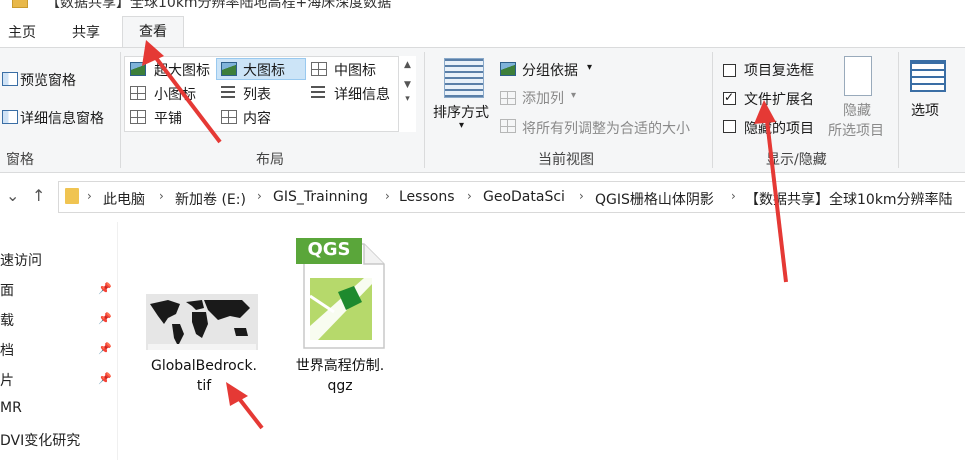  I want to click on panes-group-label: 窗格, so click(20, 160).